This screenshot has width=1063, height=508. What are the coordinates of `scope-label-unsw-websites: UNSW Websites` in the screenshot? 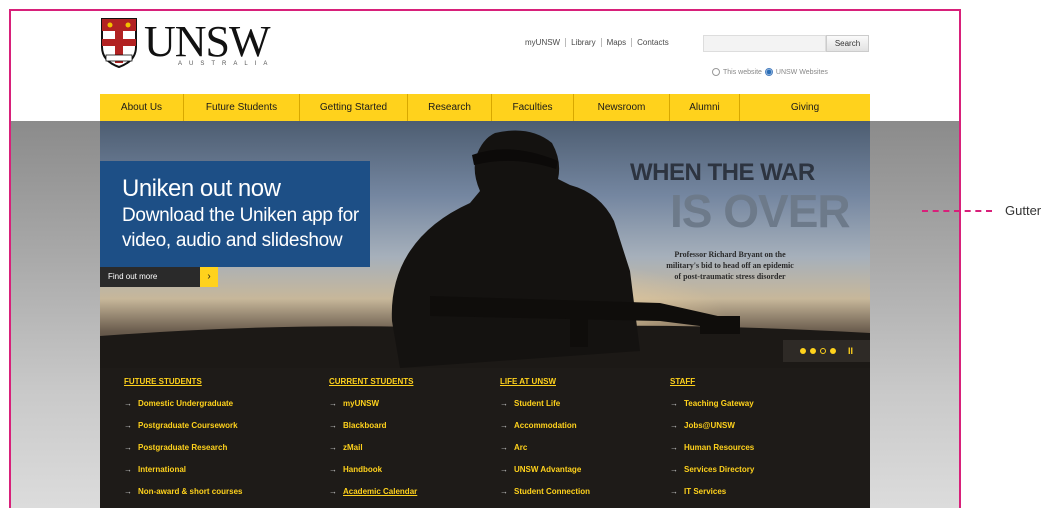 It's located at (801, 72).